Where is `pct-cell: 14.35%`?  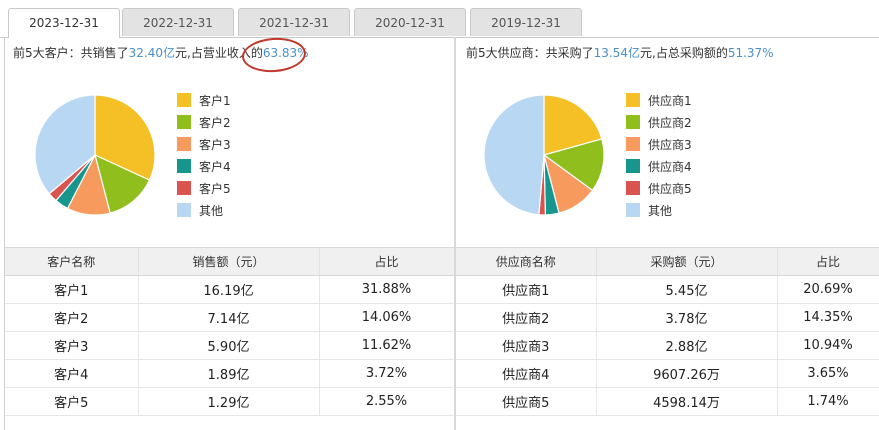
pct-cell: 14.35% is located at coordinates (828, 317).